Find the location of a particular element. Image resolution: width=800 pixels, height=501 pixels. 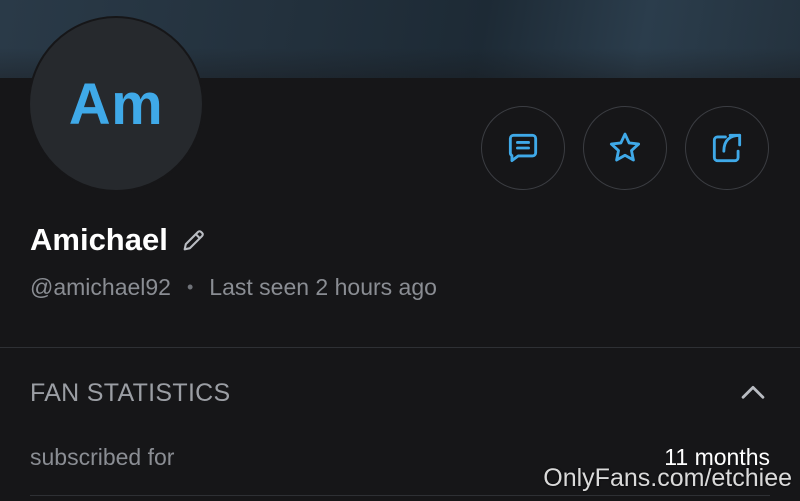

edit-name-button is located at coordinates (194, 240).